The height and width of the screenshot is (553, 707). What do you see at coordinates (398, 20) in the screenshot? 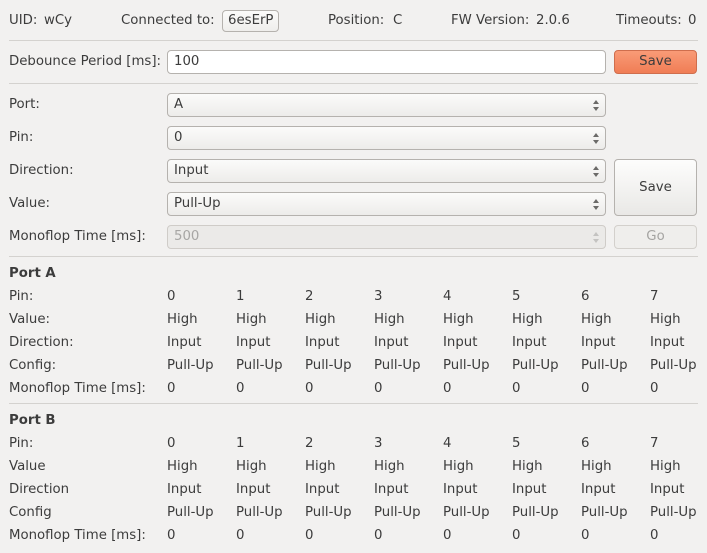
I see `position-value: C` at bounding box center [398, 20].